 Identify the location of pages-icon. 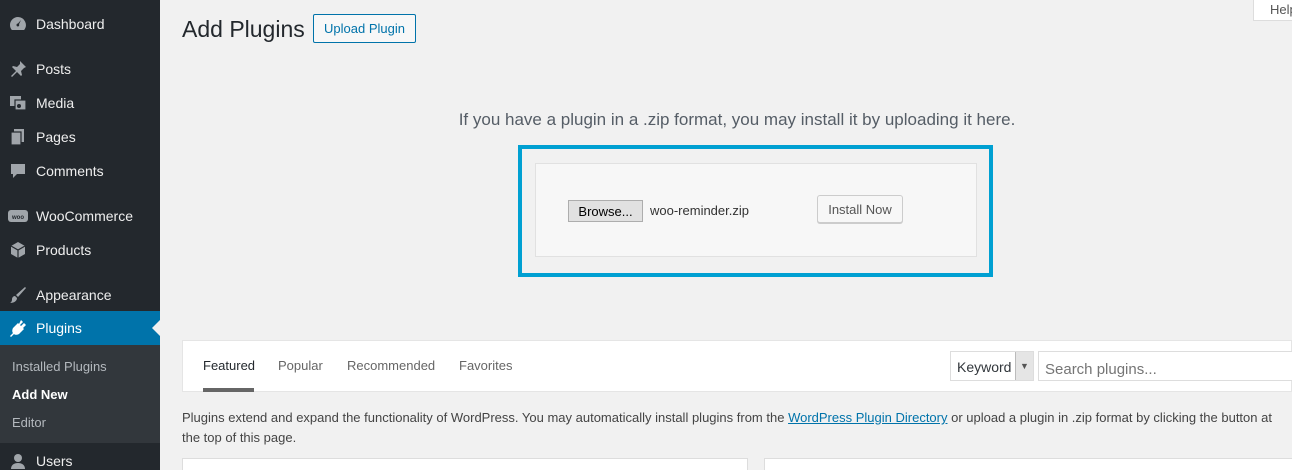
(18, 137).